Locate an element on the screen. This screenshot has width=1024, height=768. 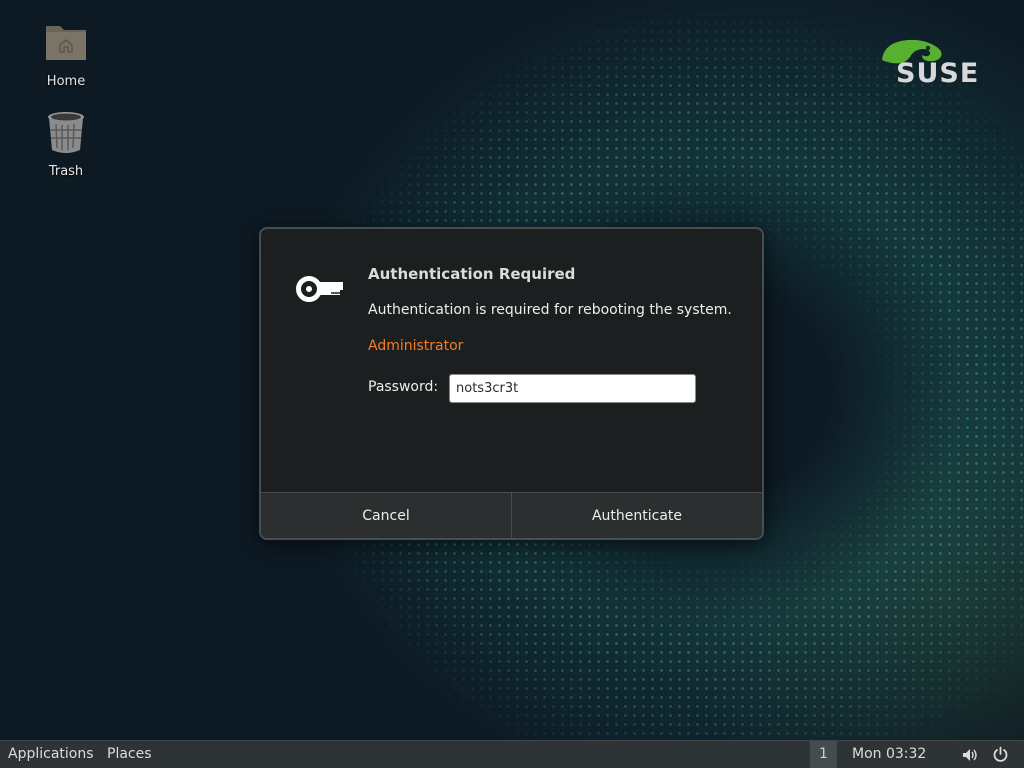
applications-menu: Applications is located at coordinates (51, 754).